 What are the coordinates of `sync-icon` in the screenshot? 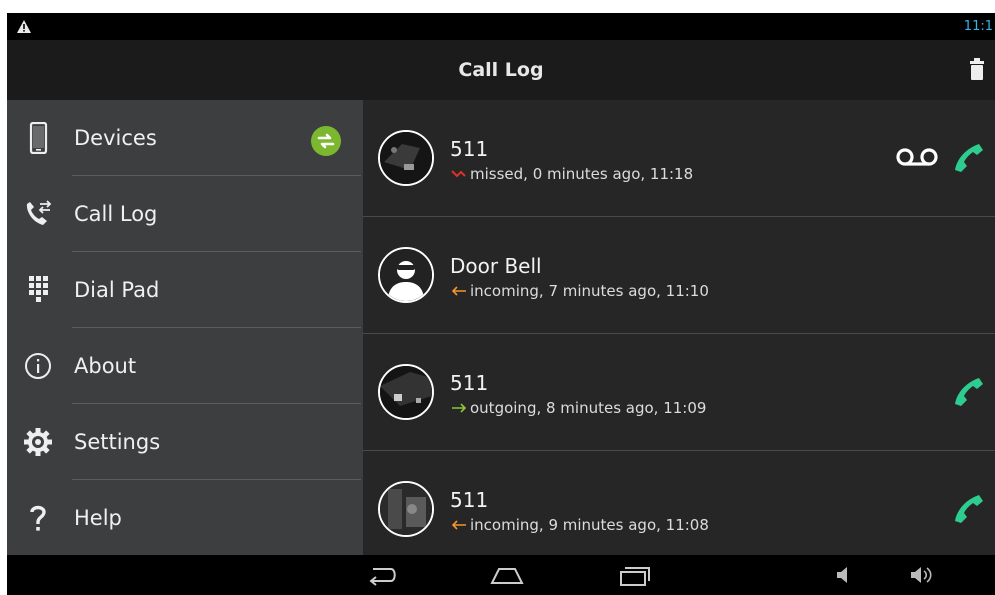 It's located at (326, 141).